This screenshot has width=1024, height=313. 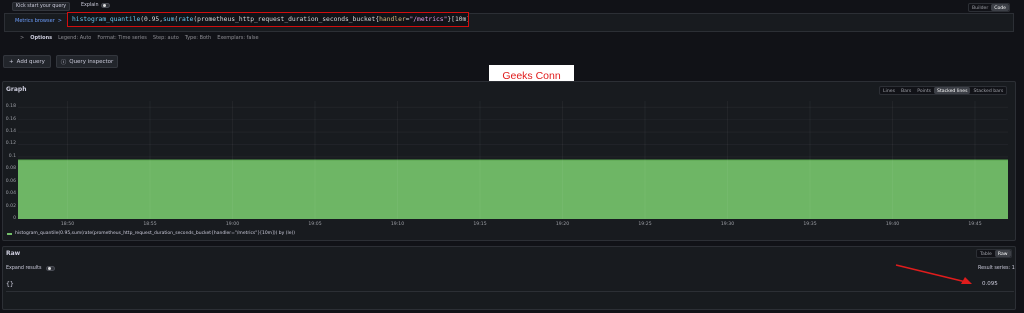 I want to click on expand-results-label: Expand results, so click(x=24, y=268).